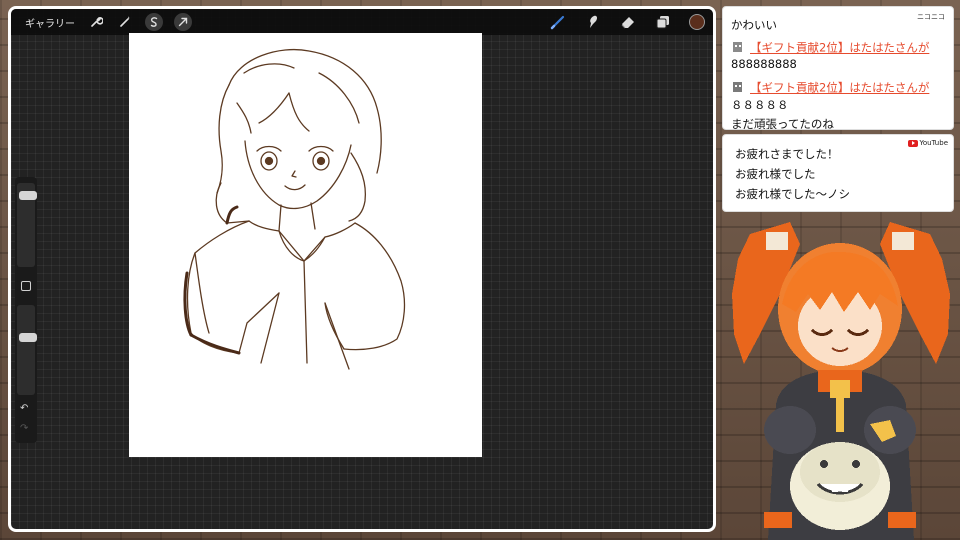 The height and width of the screenshot is (540, 960). I want to click on eraser-icon, so click(628, 22).